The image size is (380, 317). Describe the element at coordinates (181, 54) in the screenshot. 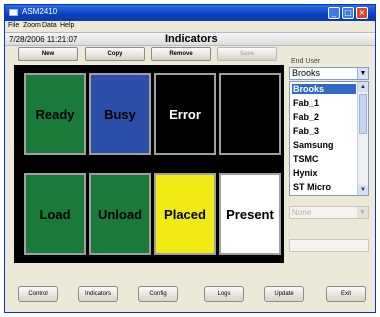

I see `remove-button: Remove` at that location.